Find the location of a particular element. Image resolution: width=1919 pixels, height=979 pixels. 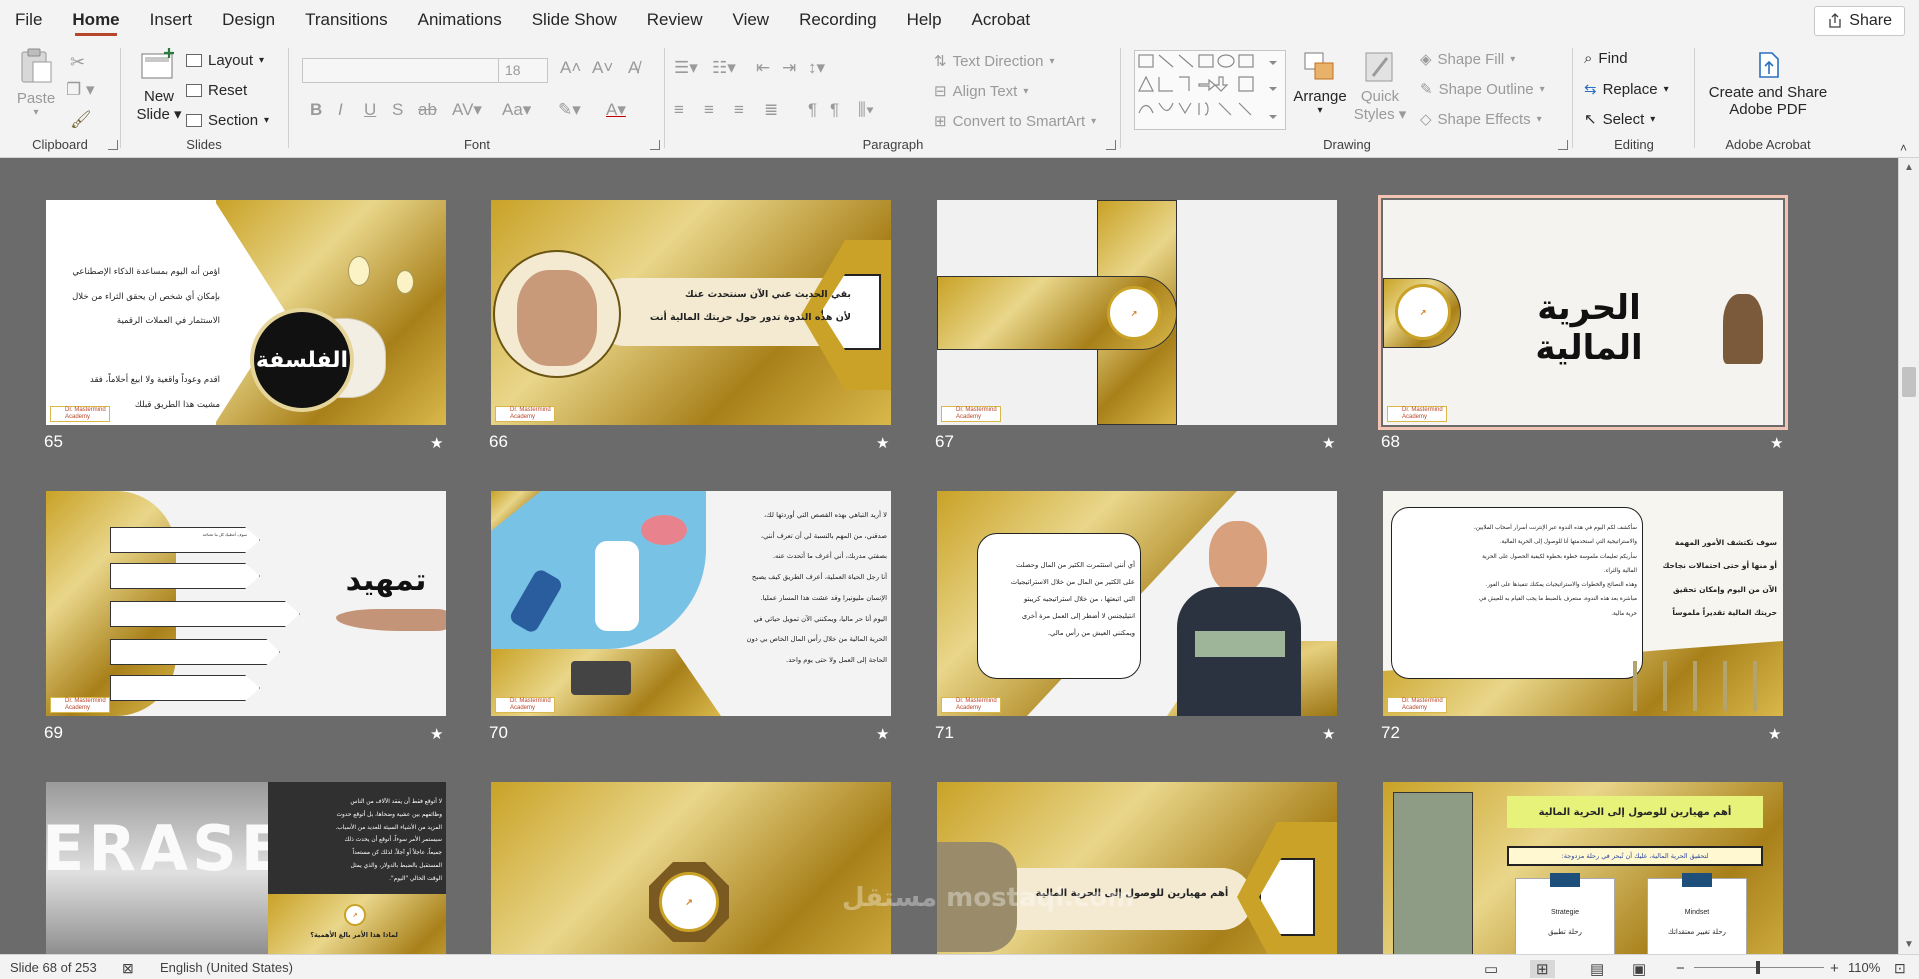

ltr-icon: ¶ is located at coordinates (834, 110).